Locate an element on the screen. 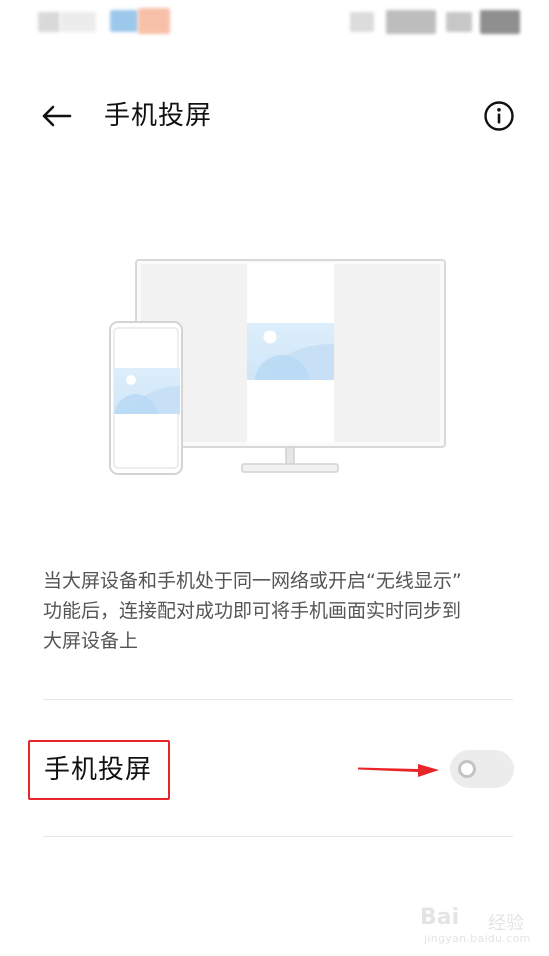 Image resolution: width=549 pixels, height=956 pixels. divider-bottom is located at coordinates (278, 836).